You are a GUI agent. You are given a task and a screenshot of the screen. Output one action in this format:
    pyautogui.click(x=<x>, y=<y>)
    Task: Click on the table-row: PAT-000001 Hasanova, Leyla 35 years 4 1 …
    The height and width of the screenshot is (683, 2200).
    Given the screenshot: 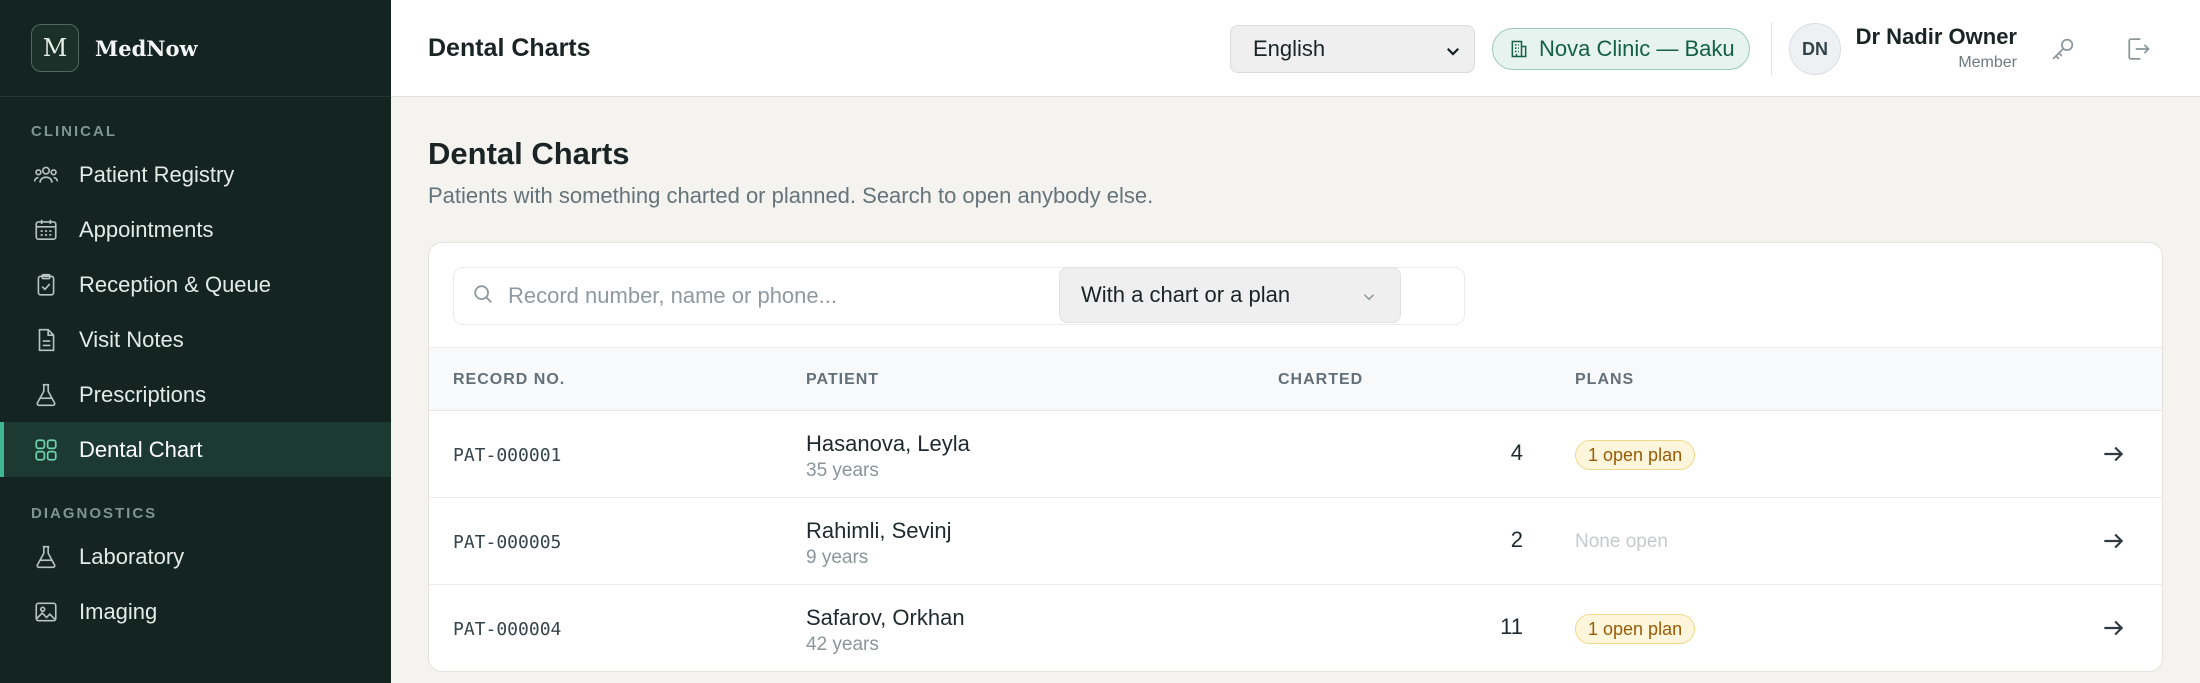 What is the action you would take?
    pyautogui.click(x=1295, y=454)
    